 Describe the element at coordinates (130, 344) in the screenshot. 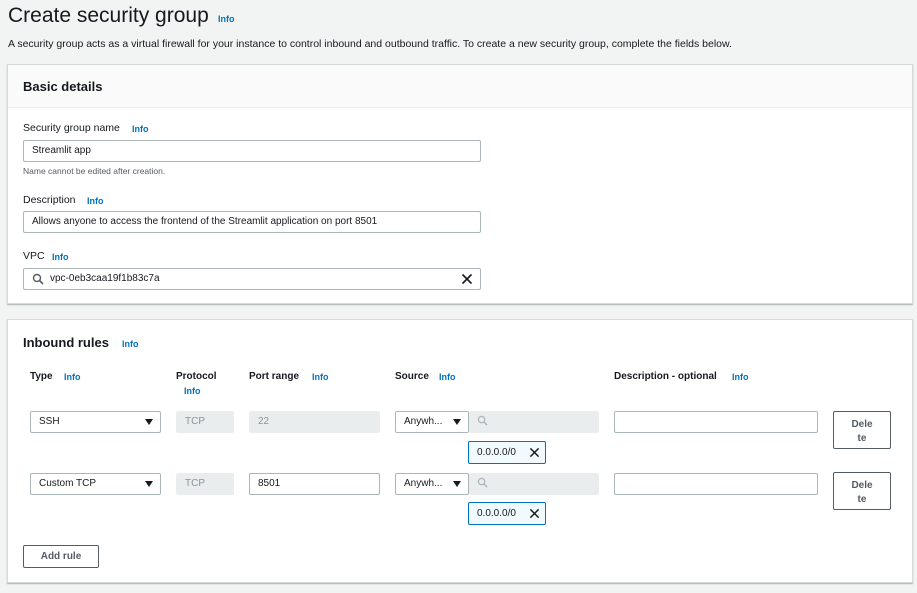

I see `inbound-rules-info-link: Info` at that location.